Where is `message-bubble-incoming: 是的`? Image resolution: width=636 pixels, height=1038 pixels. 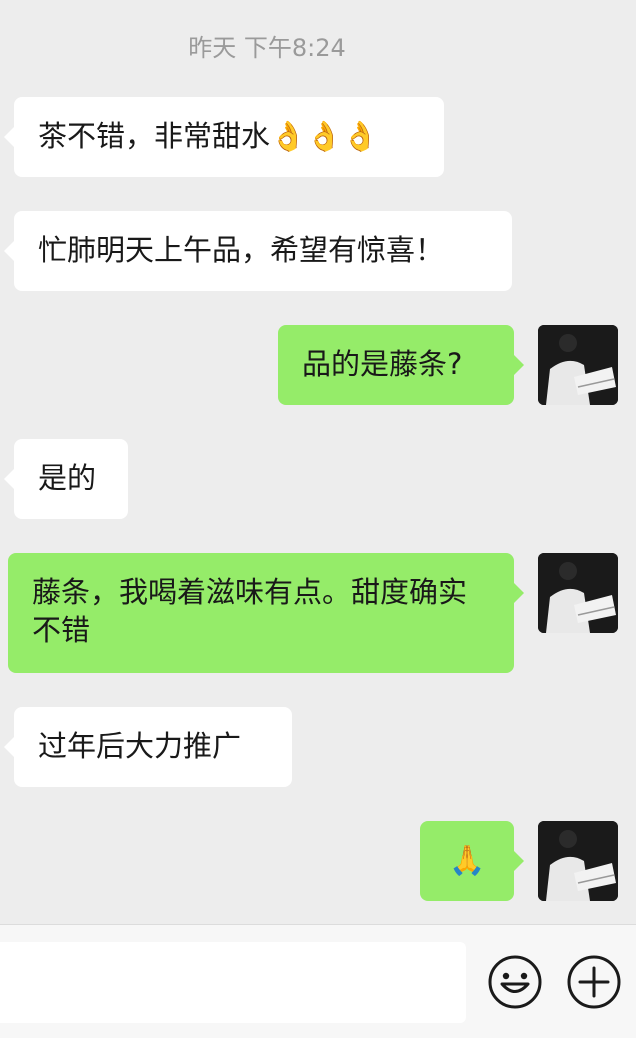 message-bubble-incoming: 是的 is located at coordinates (66, 479).